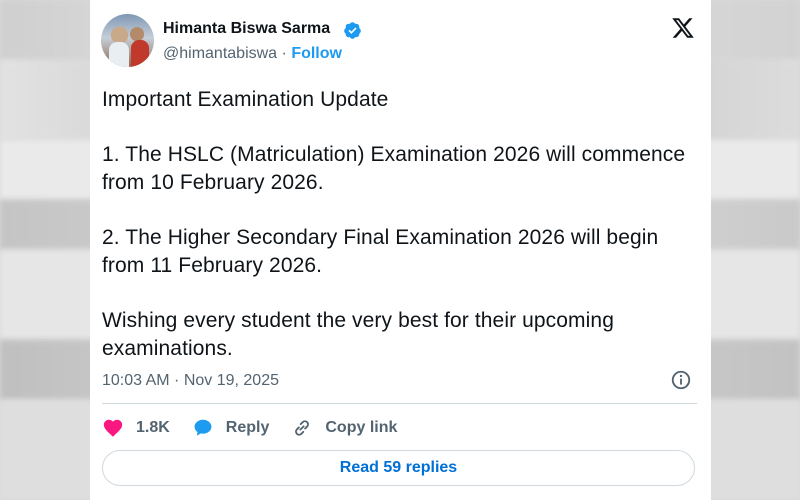 This screenshot has height=500, width=800. What do you see at coordinates (681, 380) in the screenshot?
I see `info-icon` at bounding box center [681, 380].